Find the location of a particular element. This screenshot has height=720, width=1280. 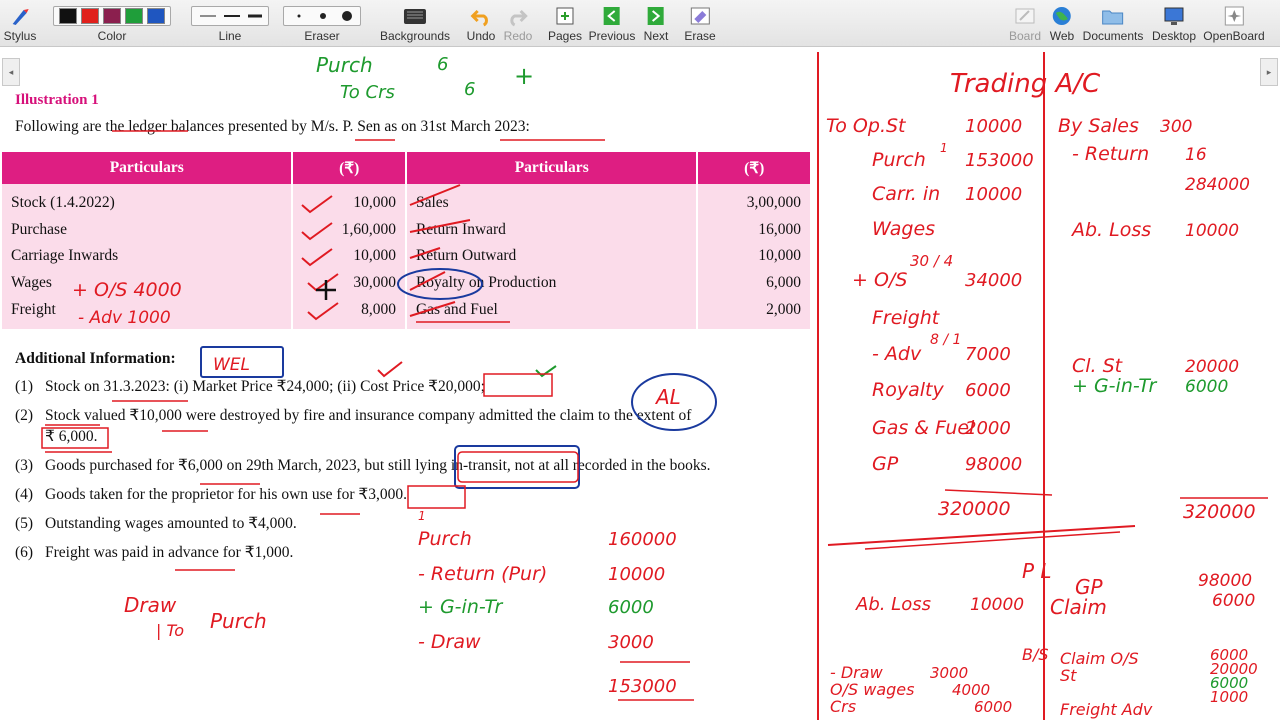

toolbar-eraser-button: Eraser is located at coordinates (322, 23).